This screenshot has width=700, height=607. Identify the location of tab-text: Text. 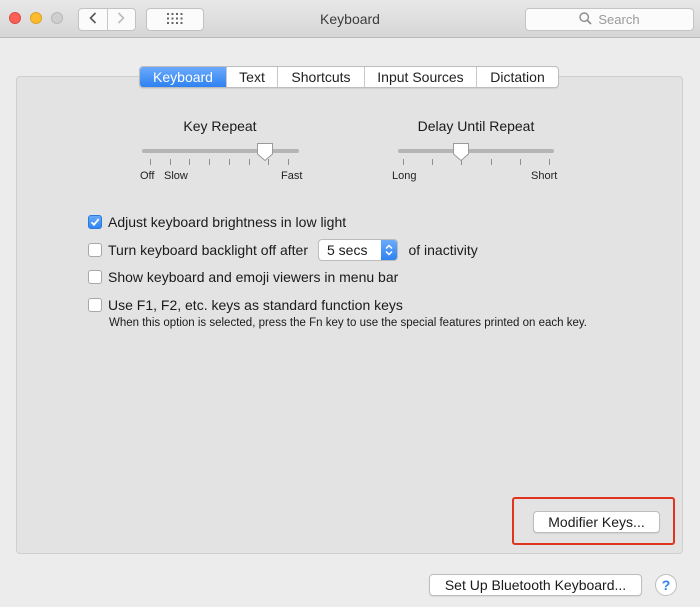
(252, 77).